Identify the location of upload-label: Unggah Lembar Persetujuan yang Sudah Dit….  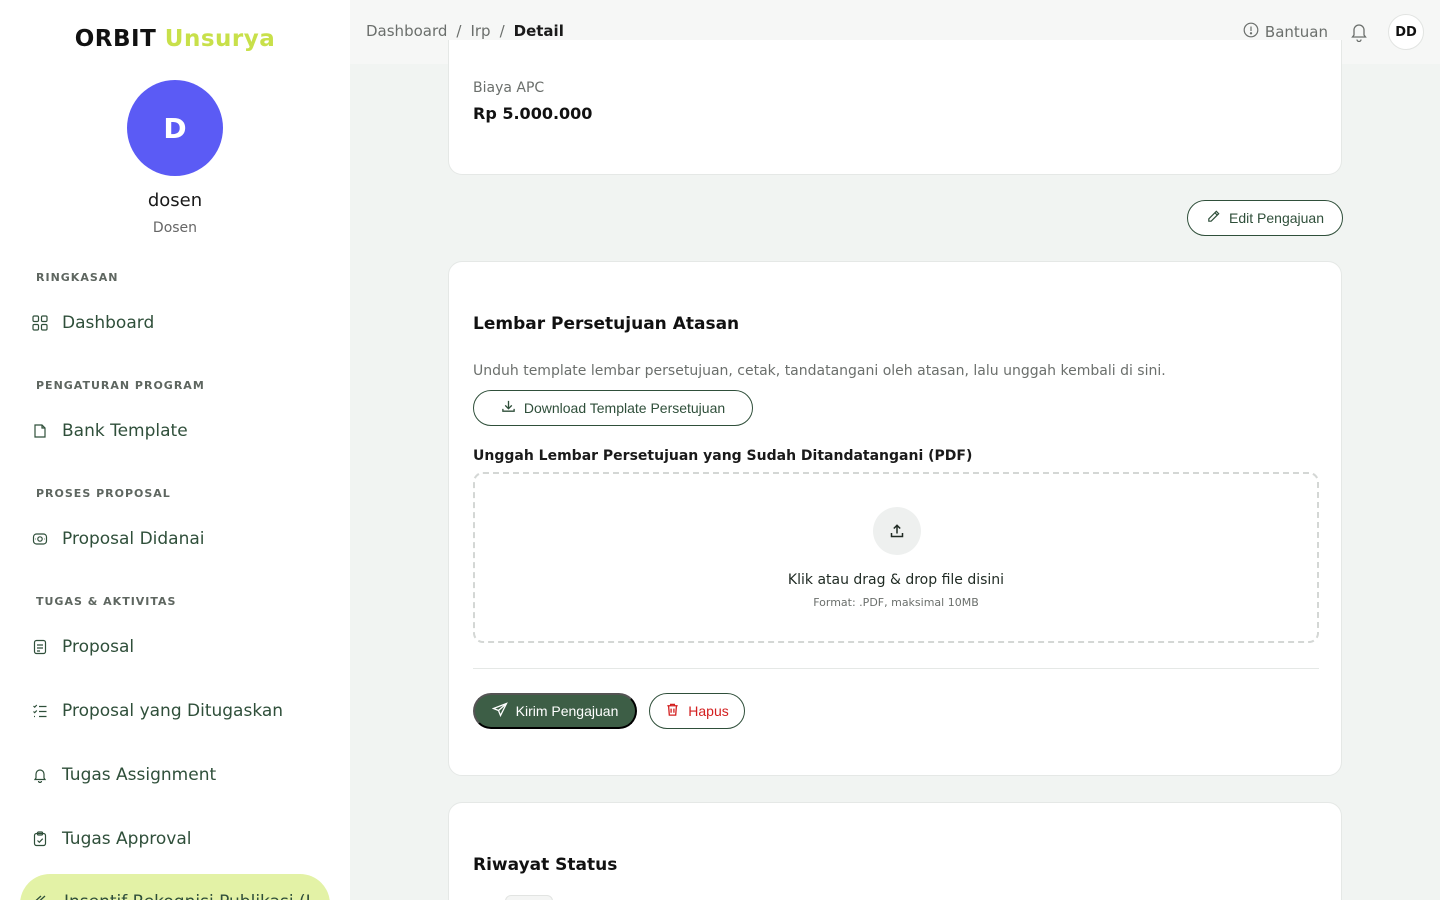
(723, 456).